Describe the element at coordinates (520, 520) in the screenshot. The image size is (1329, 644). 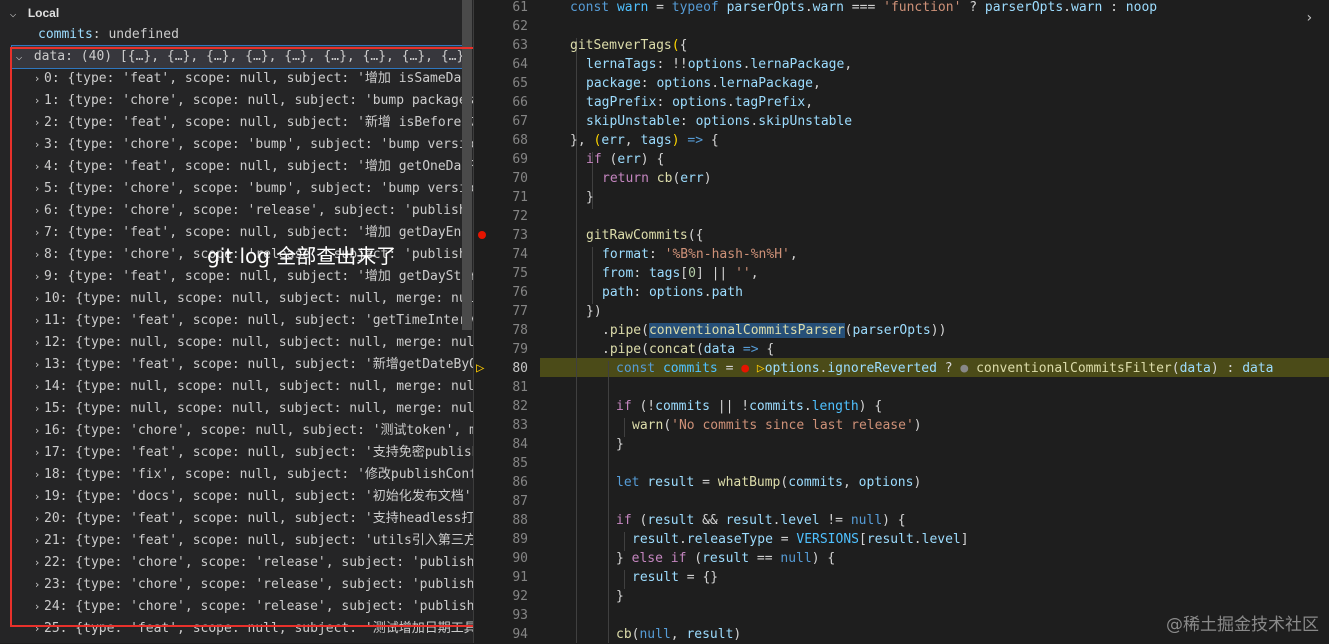
I see `line-number: 88` at that location.